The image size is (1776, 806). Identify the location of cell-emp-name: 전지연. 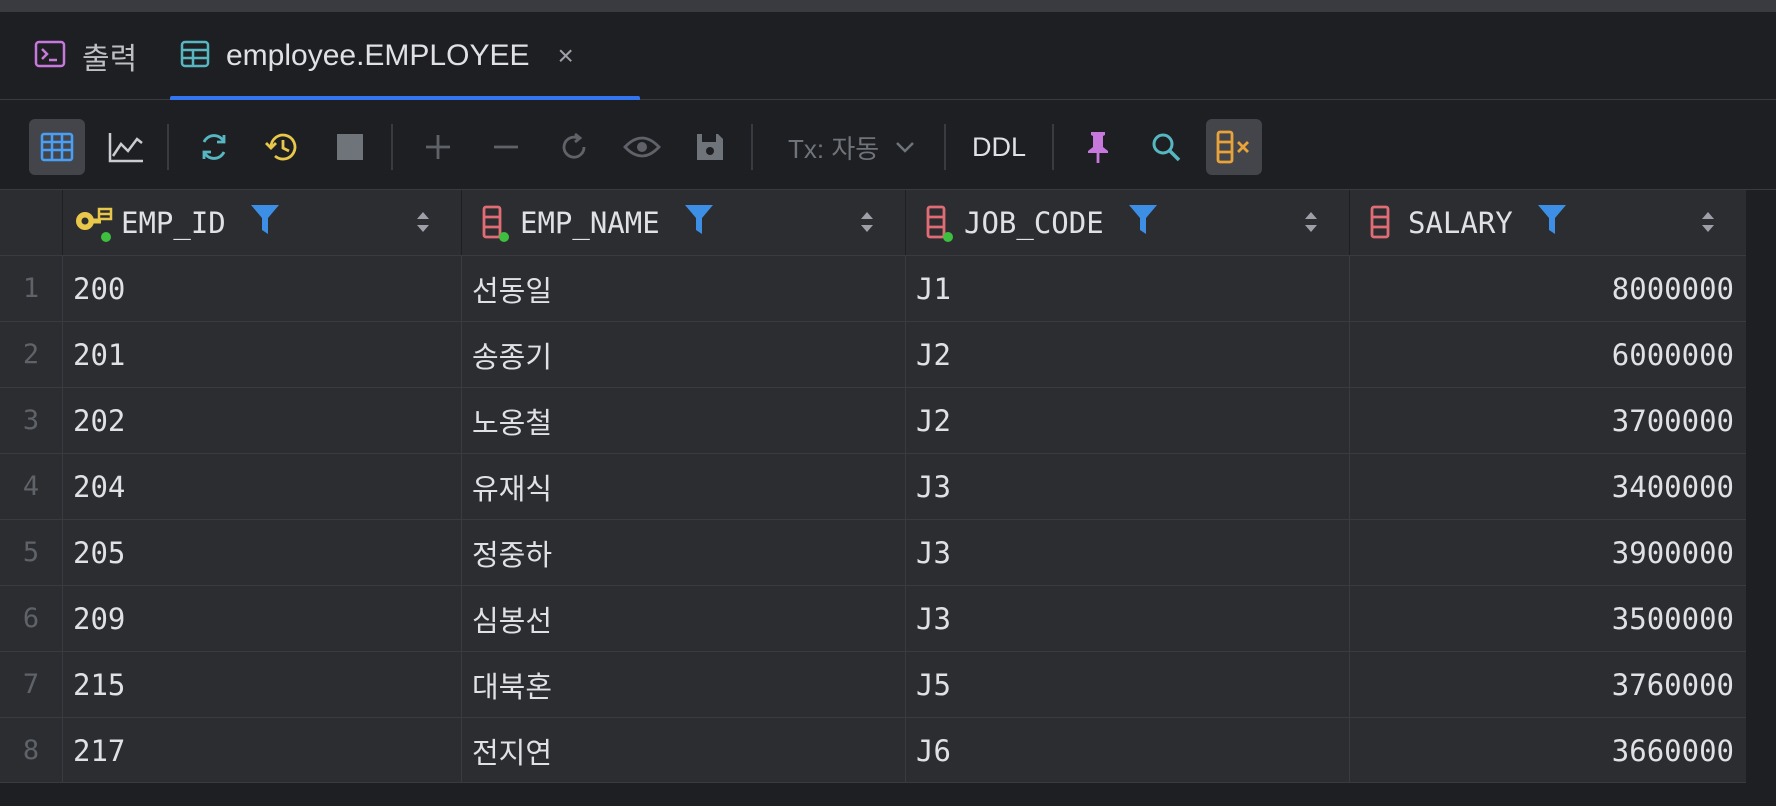
(683, 750).